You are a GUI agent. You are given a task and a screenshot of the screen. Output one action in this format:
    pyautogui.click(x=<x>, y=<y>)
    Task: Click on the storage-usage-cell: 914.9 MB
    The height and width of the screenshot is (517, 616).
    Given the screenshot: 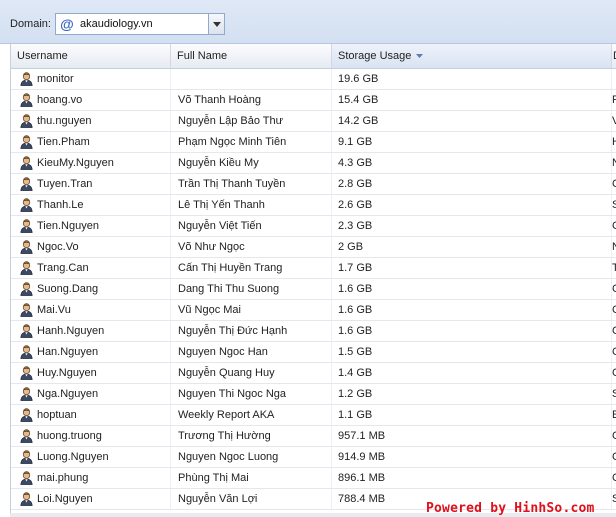 What is the action you would take?
    pyautogui.click(x=472, y=457)
    